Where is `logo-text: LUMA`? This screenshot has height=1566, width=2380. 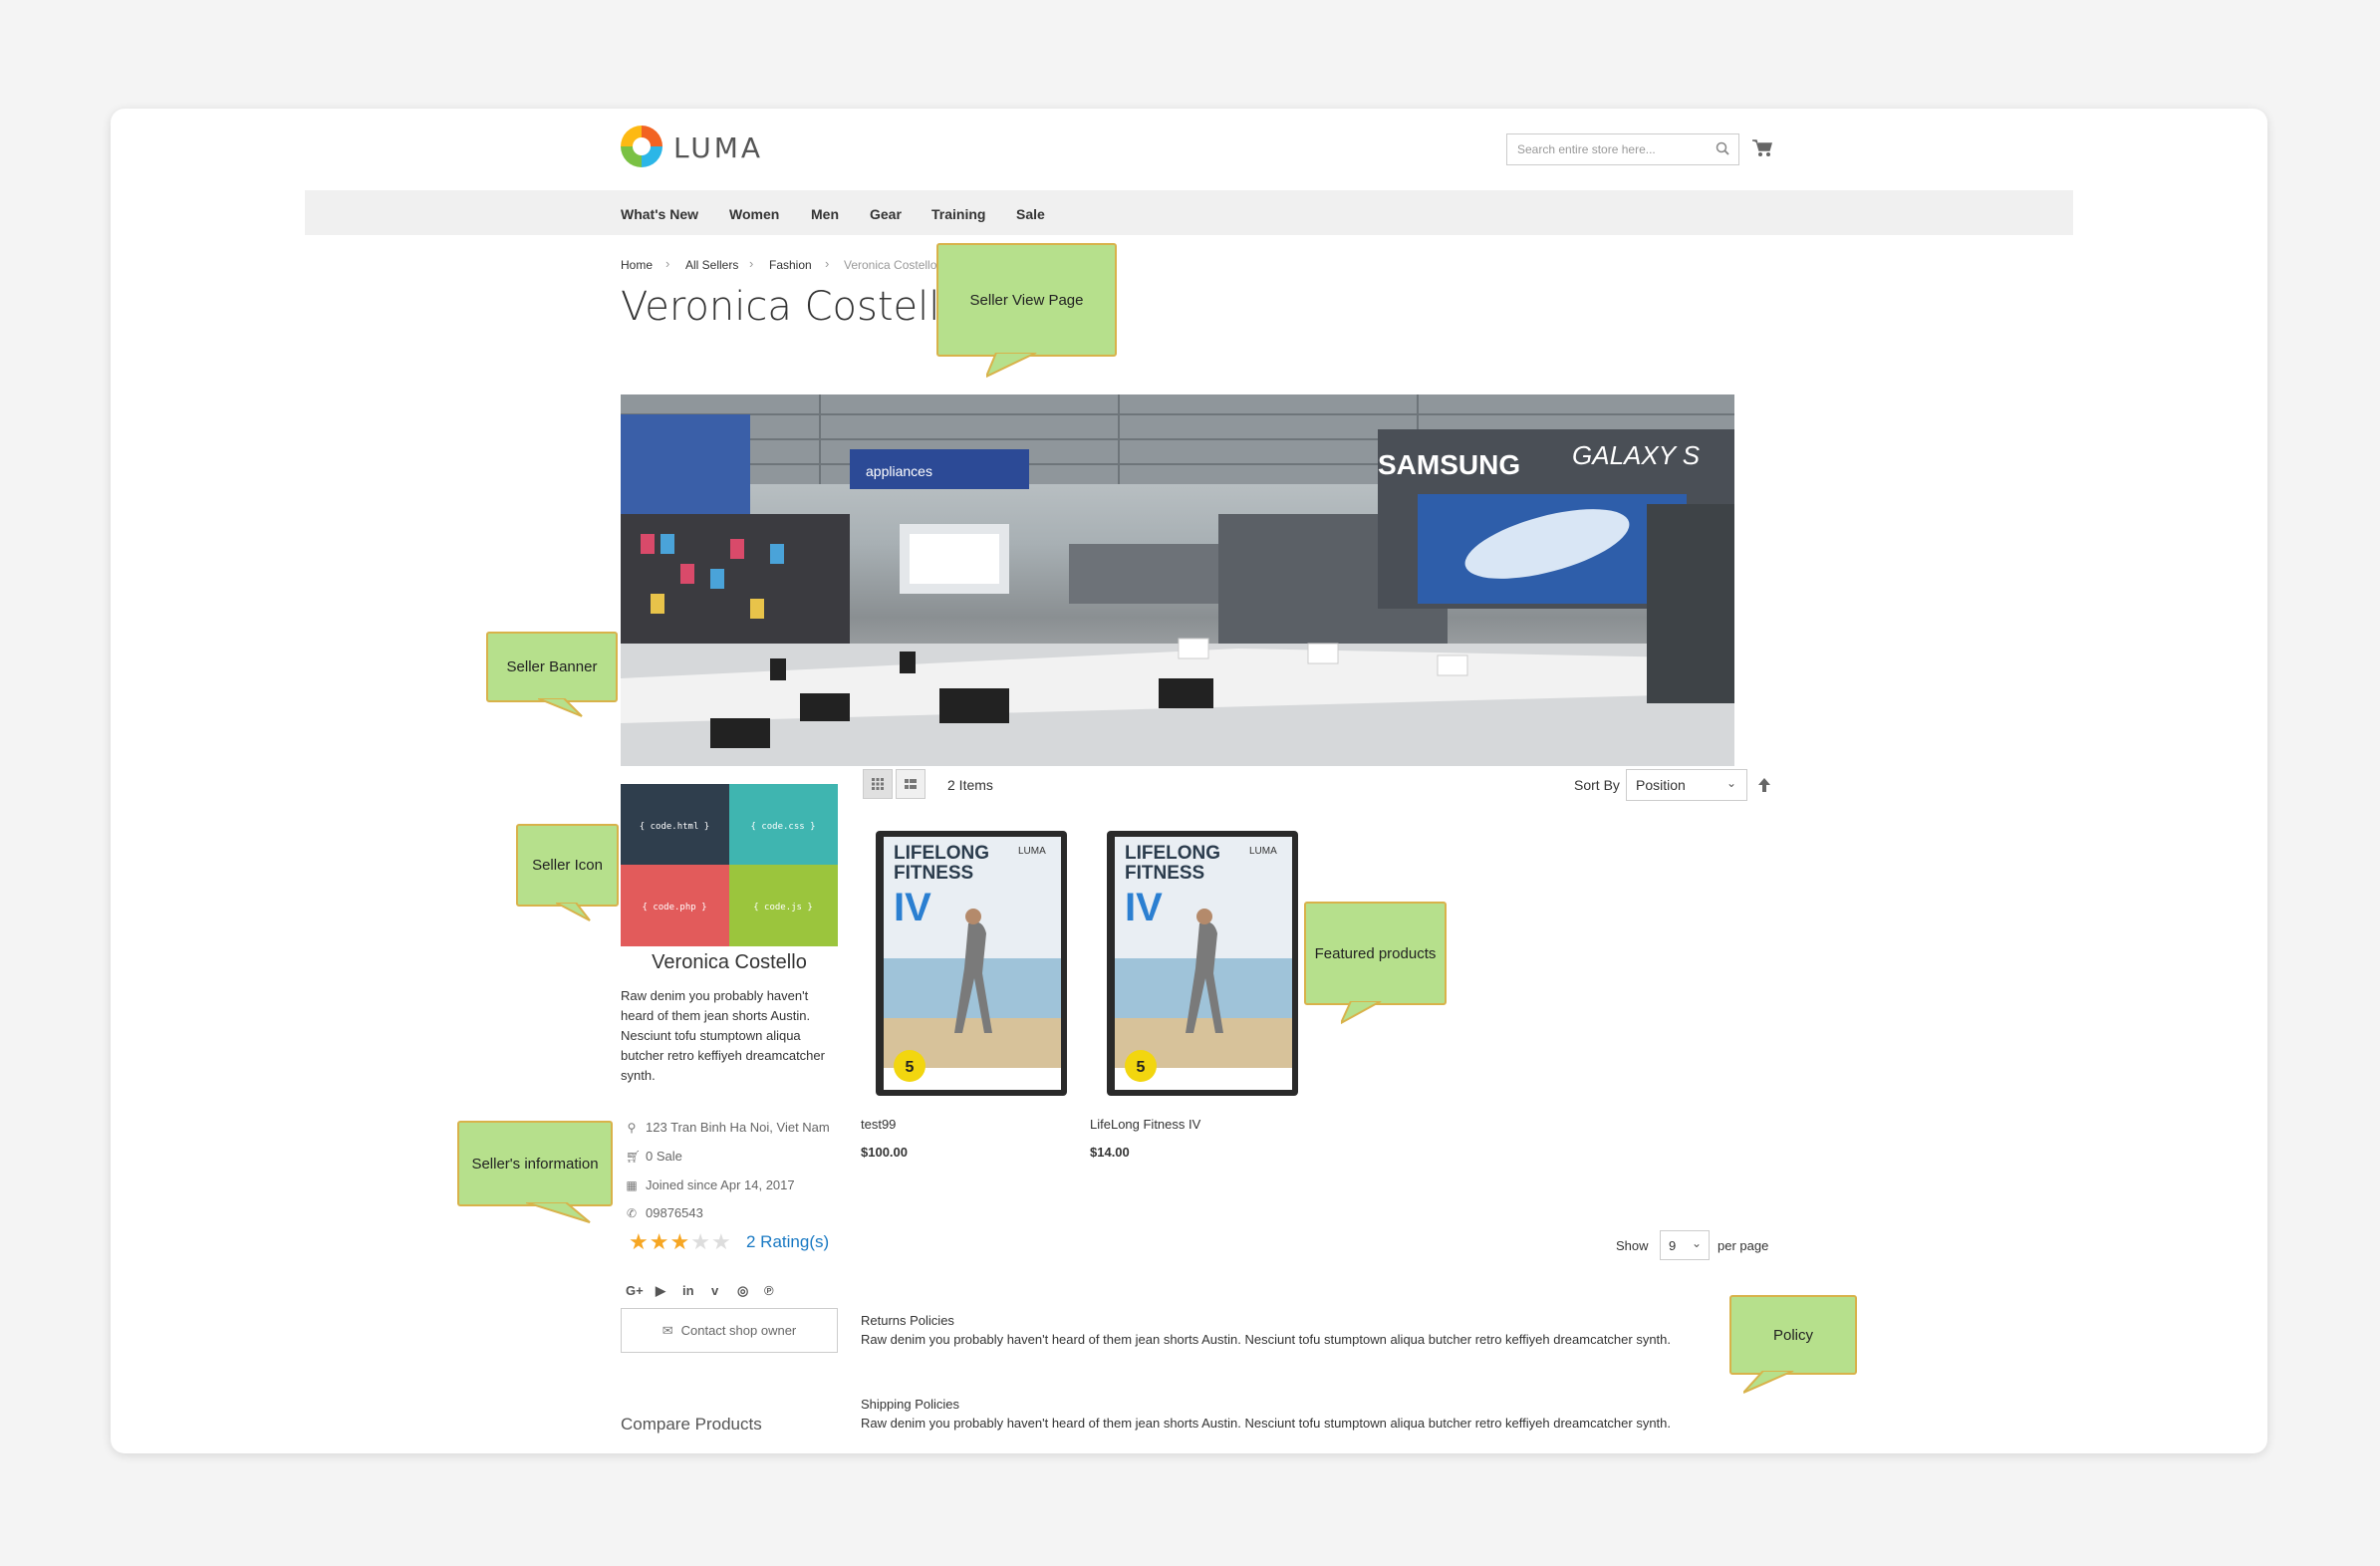 logo-text: LUMA is located at coordinates (718, 148).